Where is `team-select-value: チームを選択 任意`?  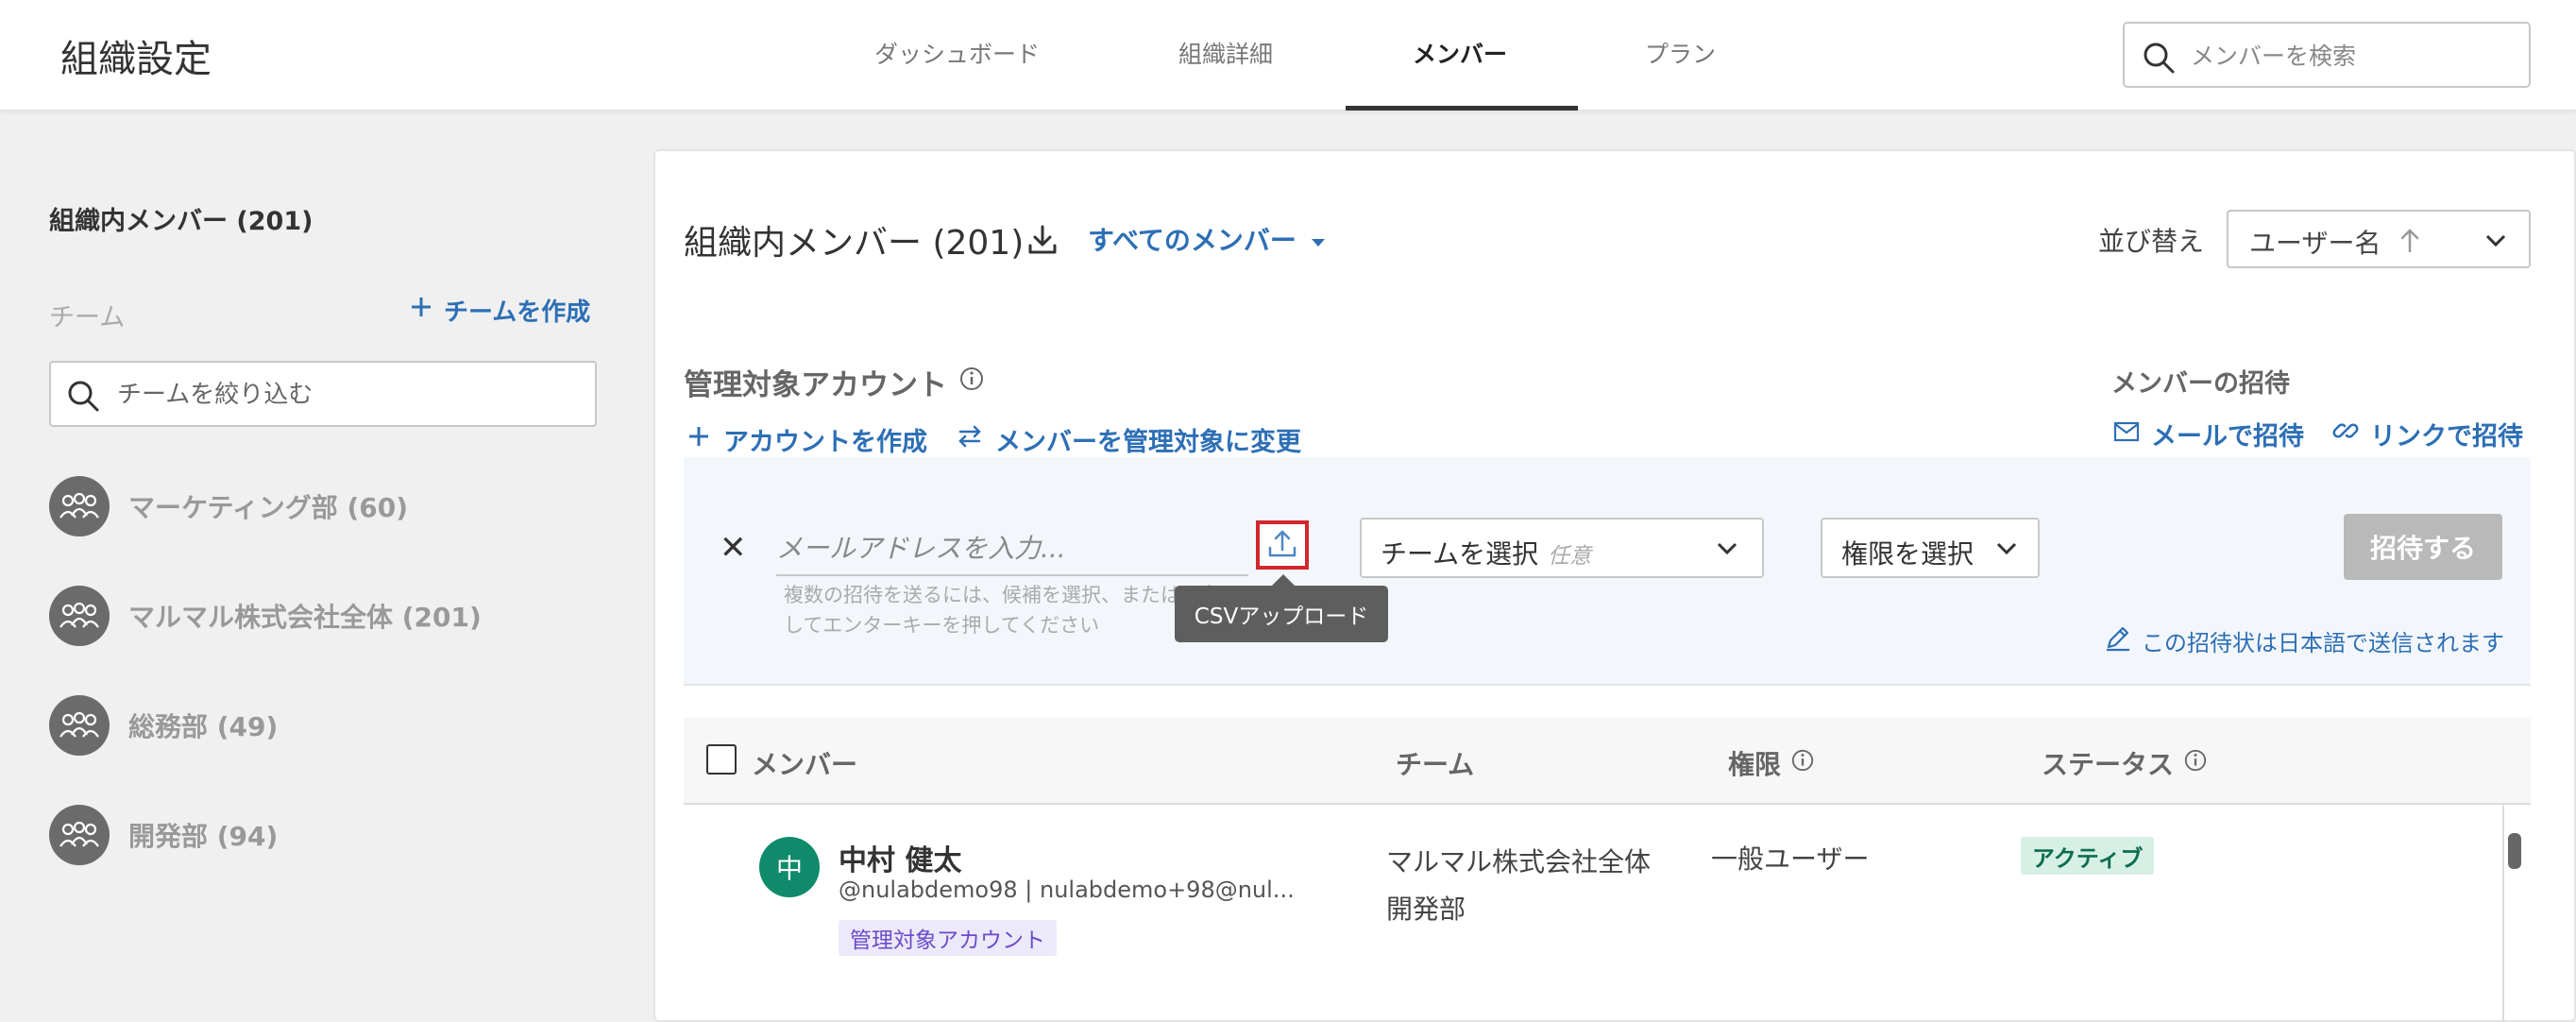 team-select-value: チームを選択 任意 is located at coordinates (1486, 552).